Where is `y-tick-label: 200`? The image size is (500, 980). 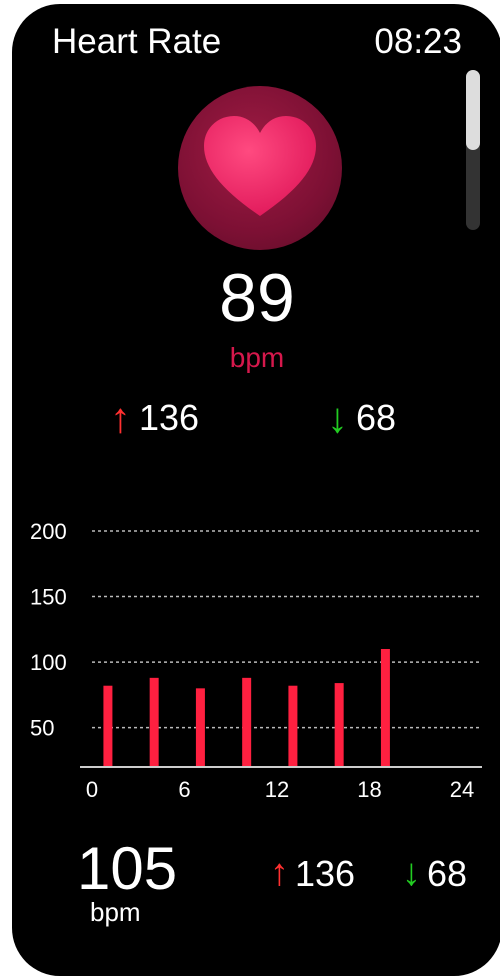
y-tick-label: 200 is located at coordinates (48, 531).